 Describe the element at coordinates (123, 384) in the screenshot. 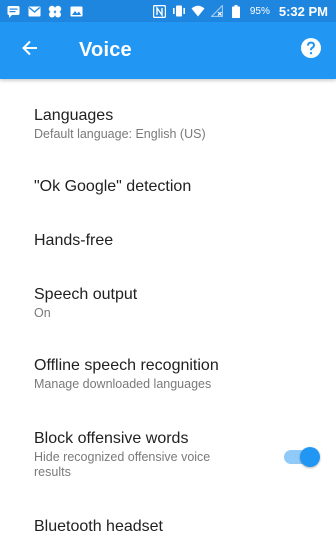

I see `setting-summary: Manage downloaded languages` at that location.